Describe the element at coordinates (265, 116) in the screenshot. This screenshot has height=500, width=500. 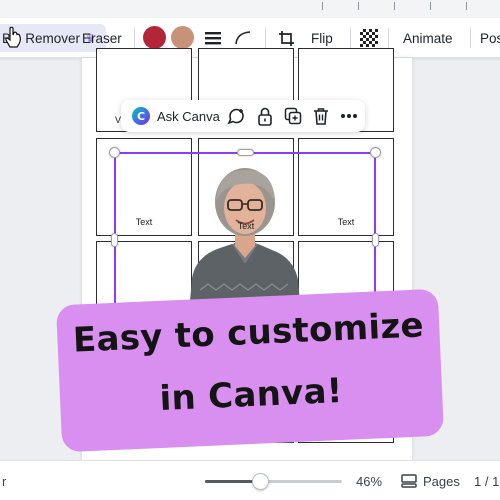
I see `lock-icon` at that location.